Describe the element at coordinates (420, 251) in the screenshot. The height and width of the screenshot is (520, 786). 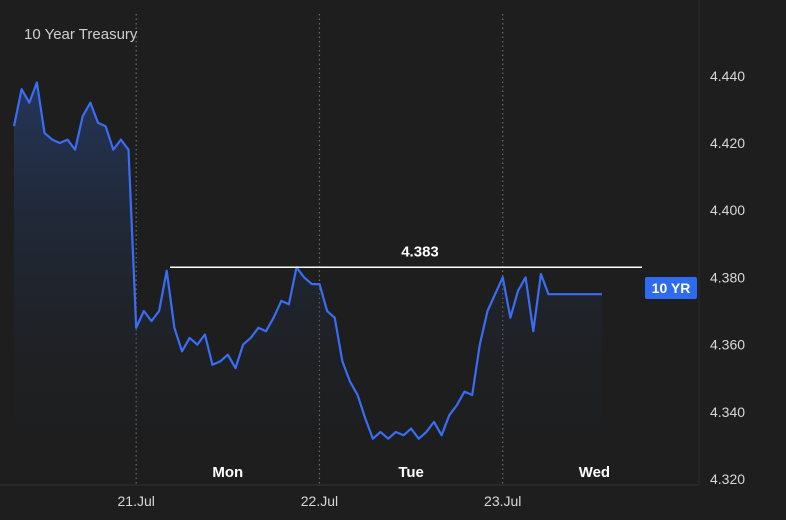
I see `reference-line-label: 4.383` at that location.